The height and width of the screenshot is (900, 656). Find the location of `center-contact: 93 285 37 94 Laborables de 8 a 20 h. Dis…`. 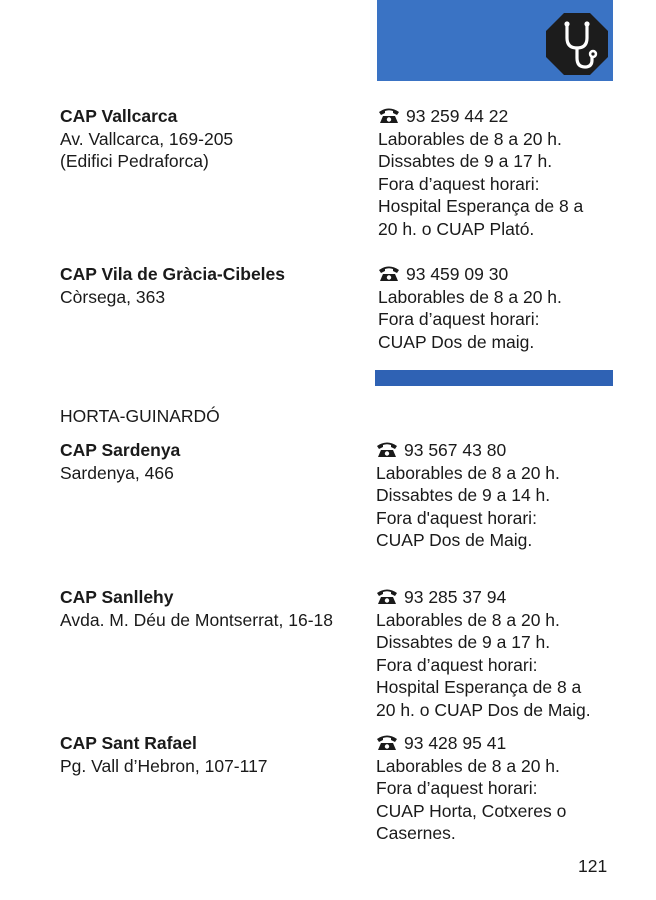

center-contact: 93 285 37 94 Laborables de 8 a 20 h. Dis… is located at coordinates (483, 653).